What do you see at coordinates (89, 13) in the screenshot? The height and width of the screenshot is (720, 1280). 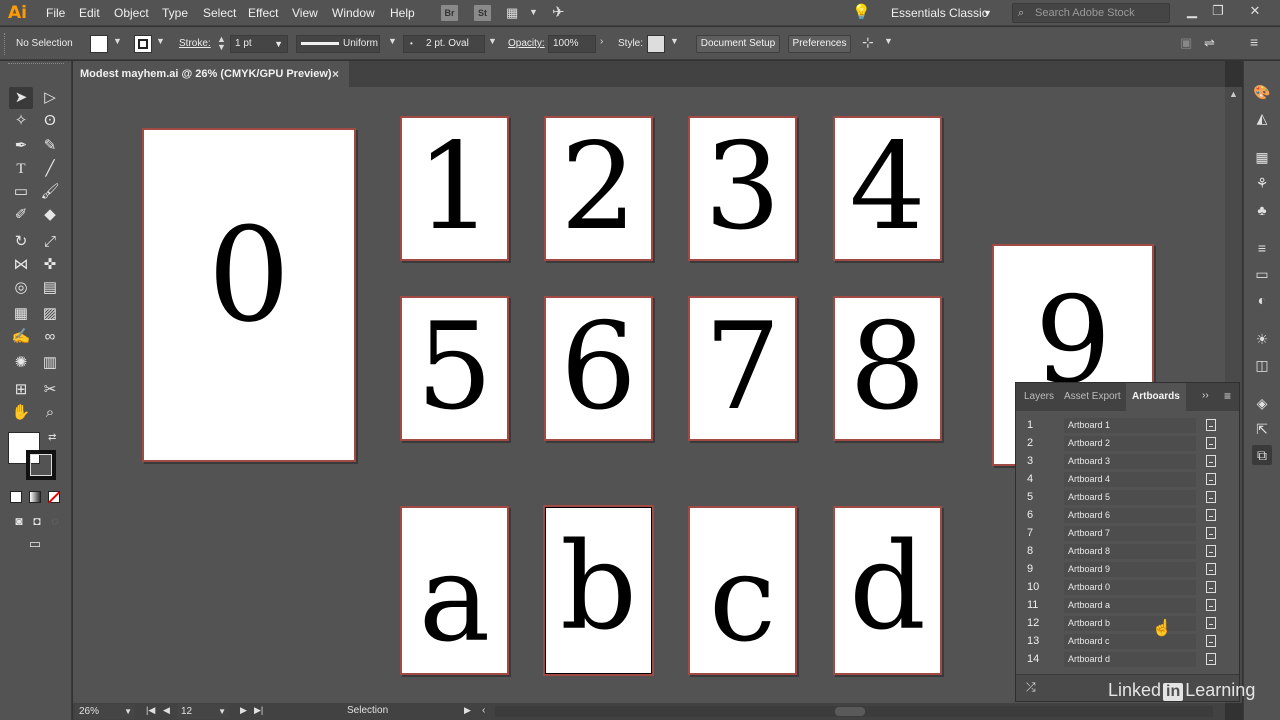 I see `menu-edit: Edit` at bounding box center [89, 13].